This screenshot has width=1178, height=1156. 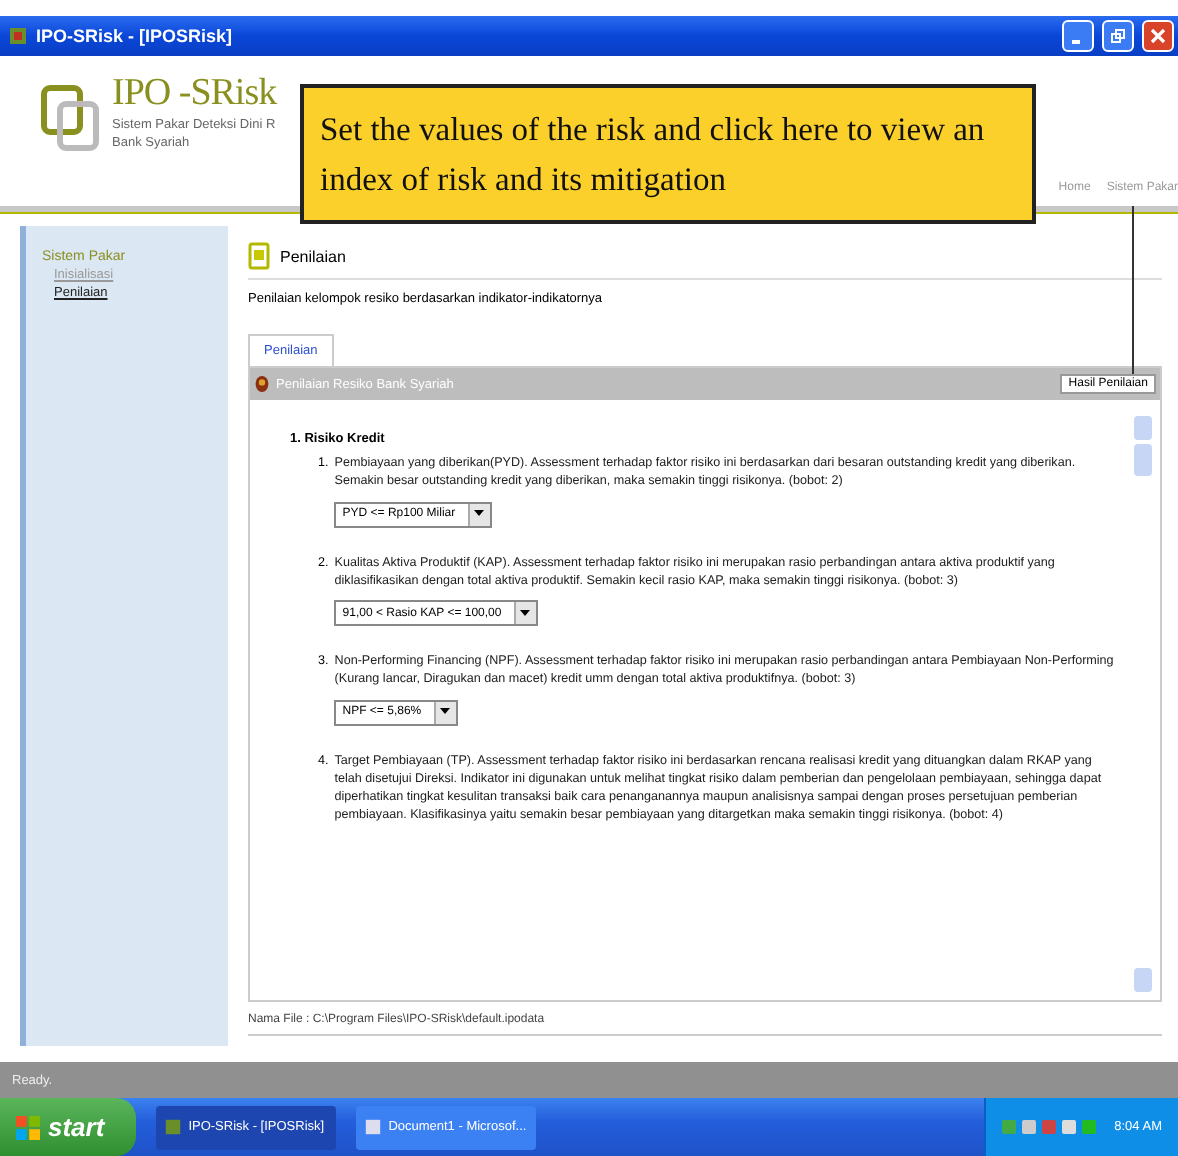 I want to click on restore-icon, so click(x=1118, y=36).